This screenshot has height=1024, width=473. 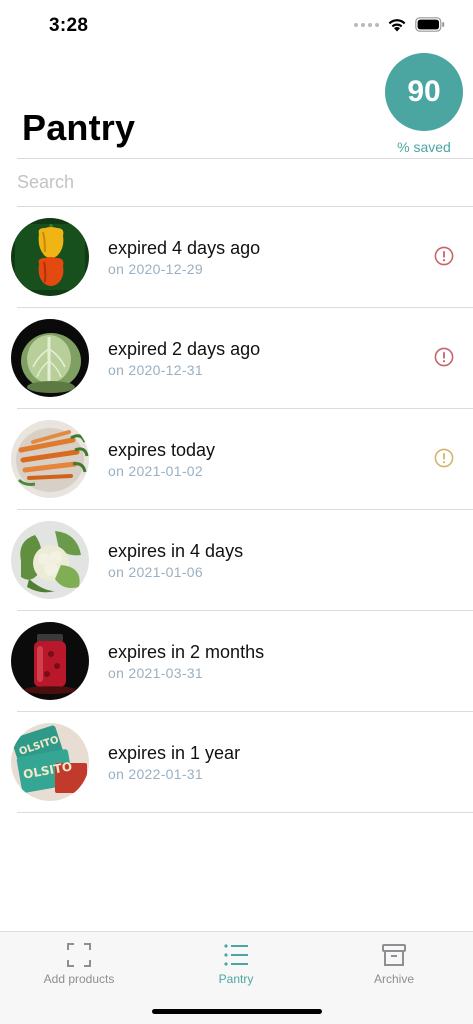 What do you see at coordinates (184, 248) in the screenshot?
I see `item-expiry-text: expired 4 days ago` at bounding box center [184, 248].